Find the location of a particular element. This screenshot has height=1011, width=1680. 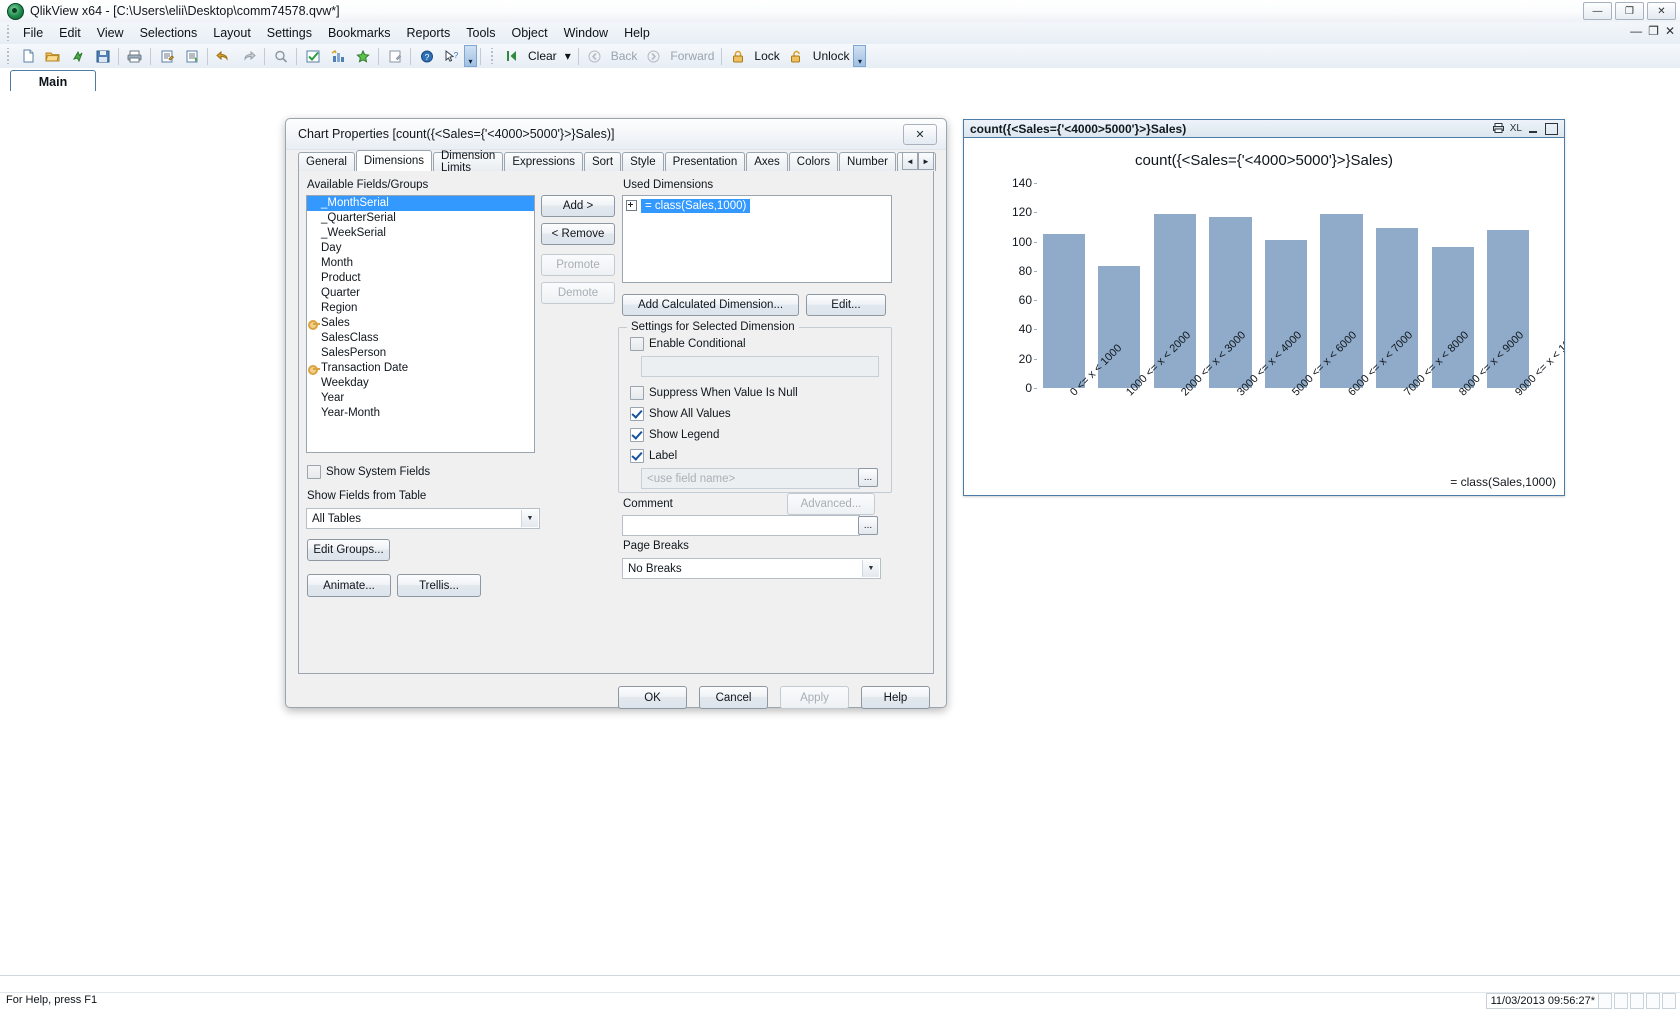

menu-settings: Settings is located at coordinates (289, 33).